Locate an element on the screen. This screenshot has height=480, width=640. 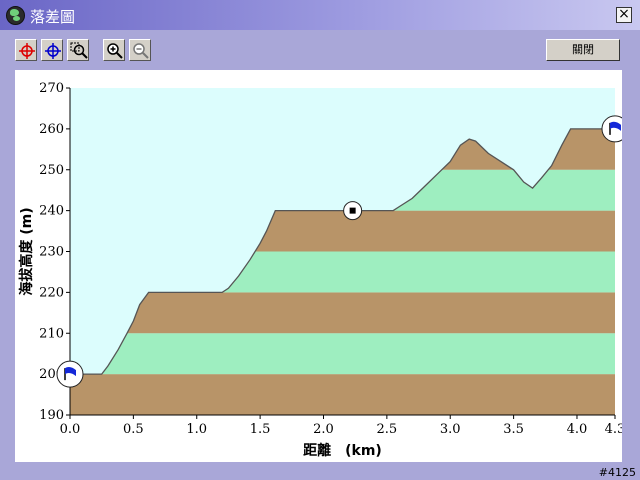
x-axis-label: 距離 (km) is located at coordinates (342, 450).